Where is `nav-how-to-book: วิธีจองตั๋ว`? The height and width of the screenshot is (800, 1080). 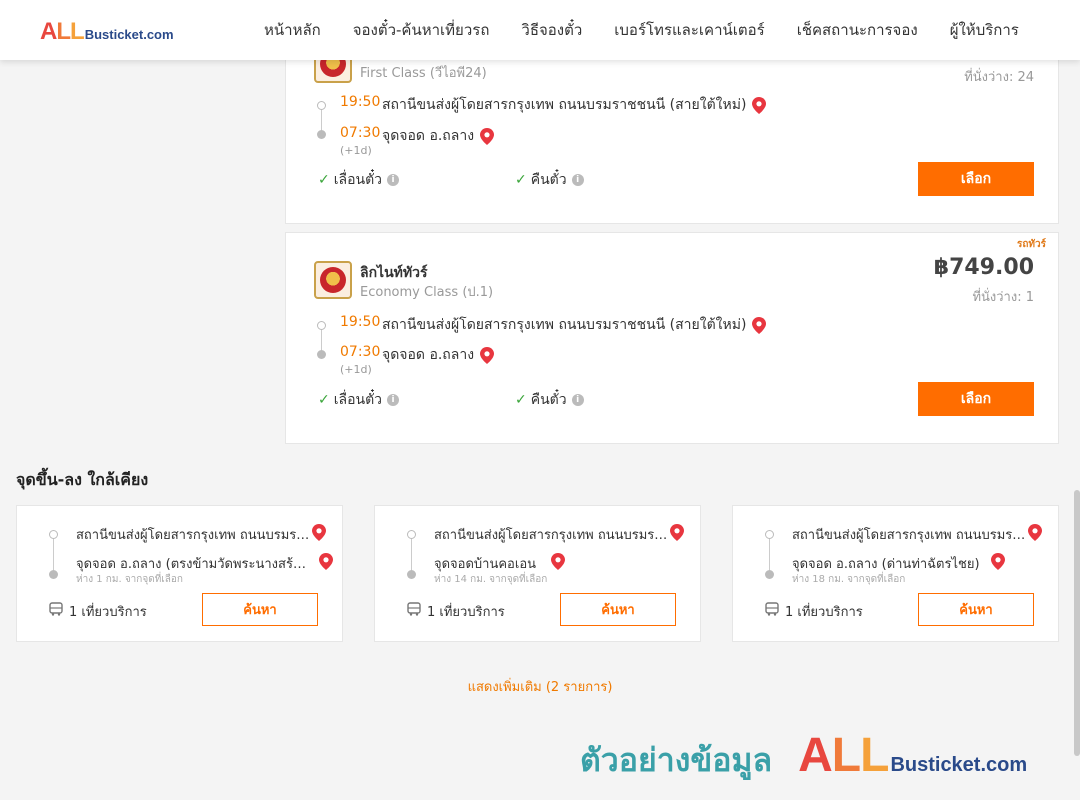
nav-how-to-book: วิธีจองตั๋ว is located at coordinates (551, 30).